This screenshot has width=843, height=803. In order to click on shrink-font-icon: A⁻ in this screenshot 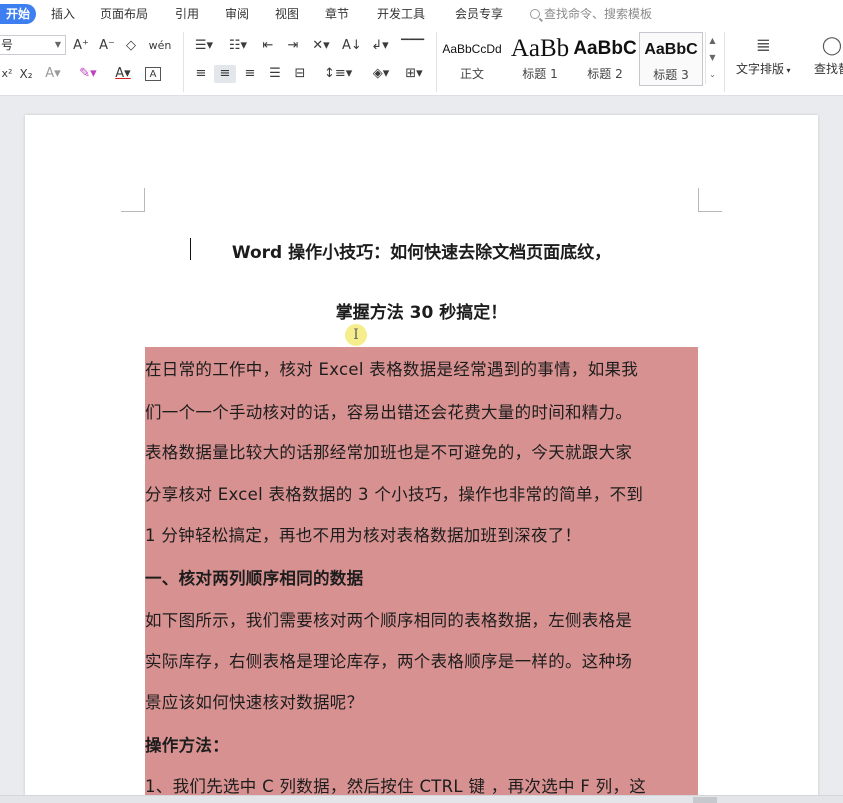, I will do `click(107, 46)`.